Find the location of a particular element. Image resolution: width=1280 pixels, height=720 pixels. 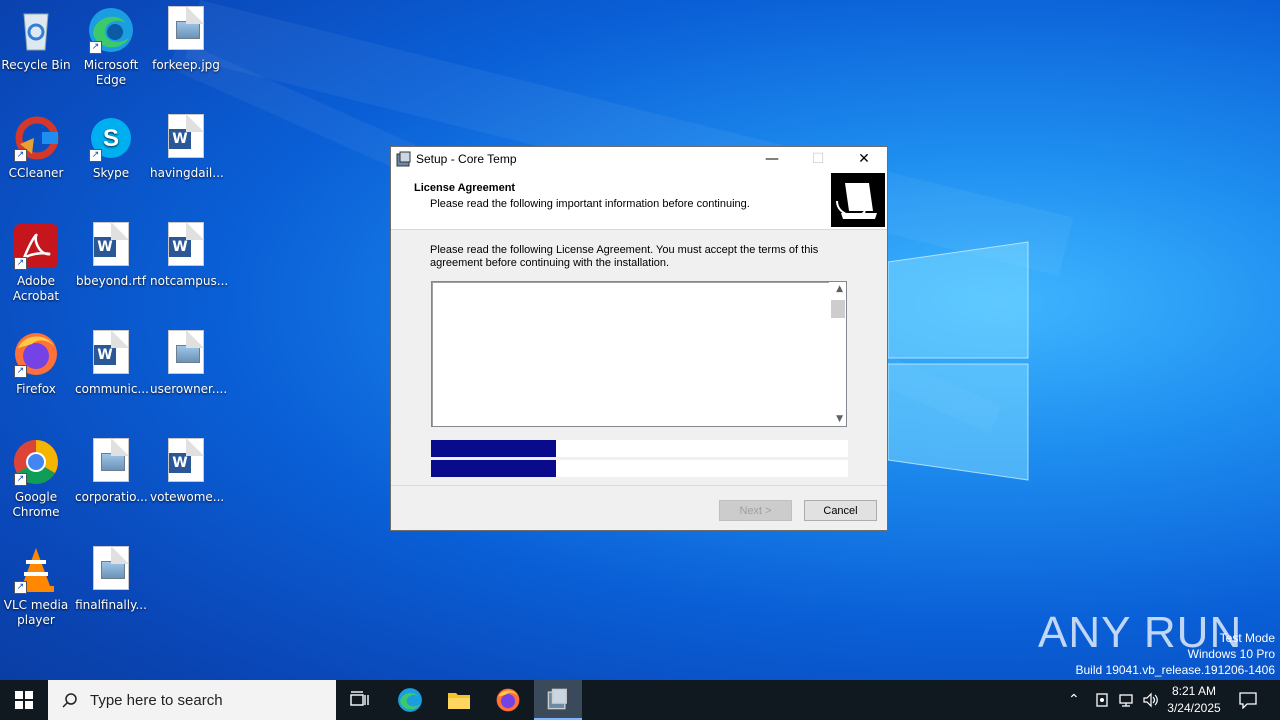

windows-wallpaper-logo is located at coordinates (958, 361).